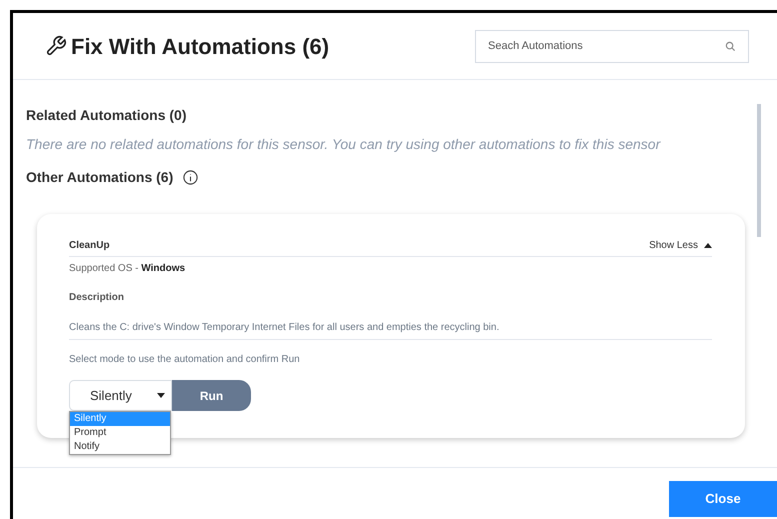 The image size is (777, 519). I want to click on automation-name: CleanUp, so click(89, 246).